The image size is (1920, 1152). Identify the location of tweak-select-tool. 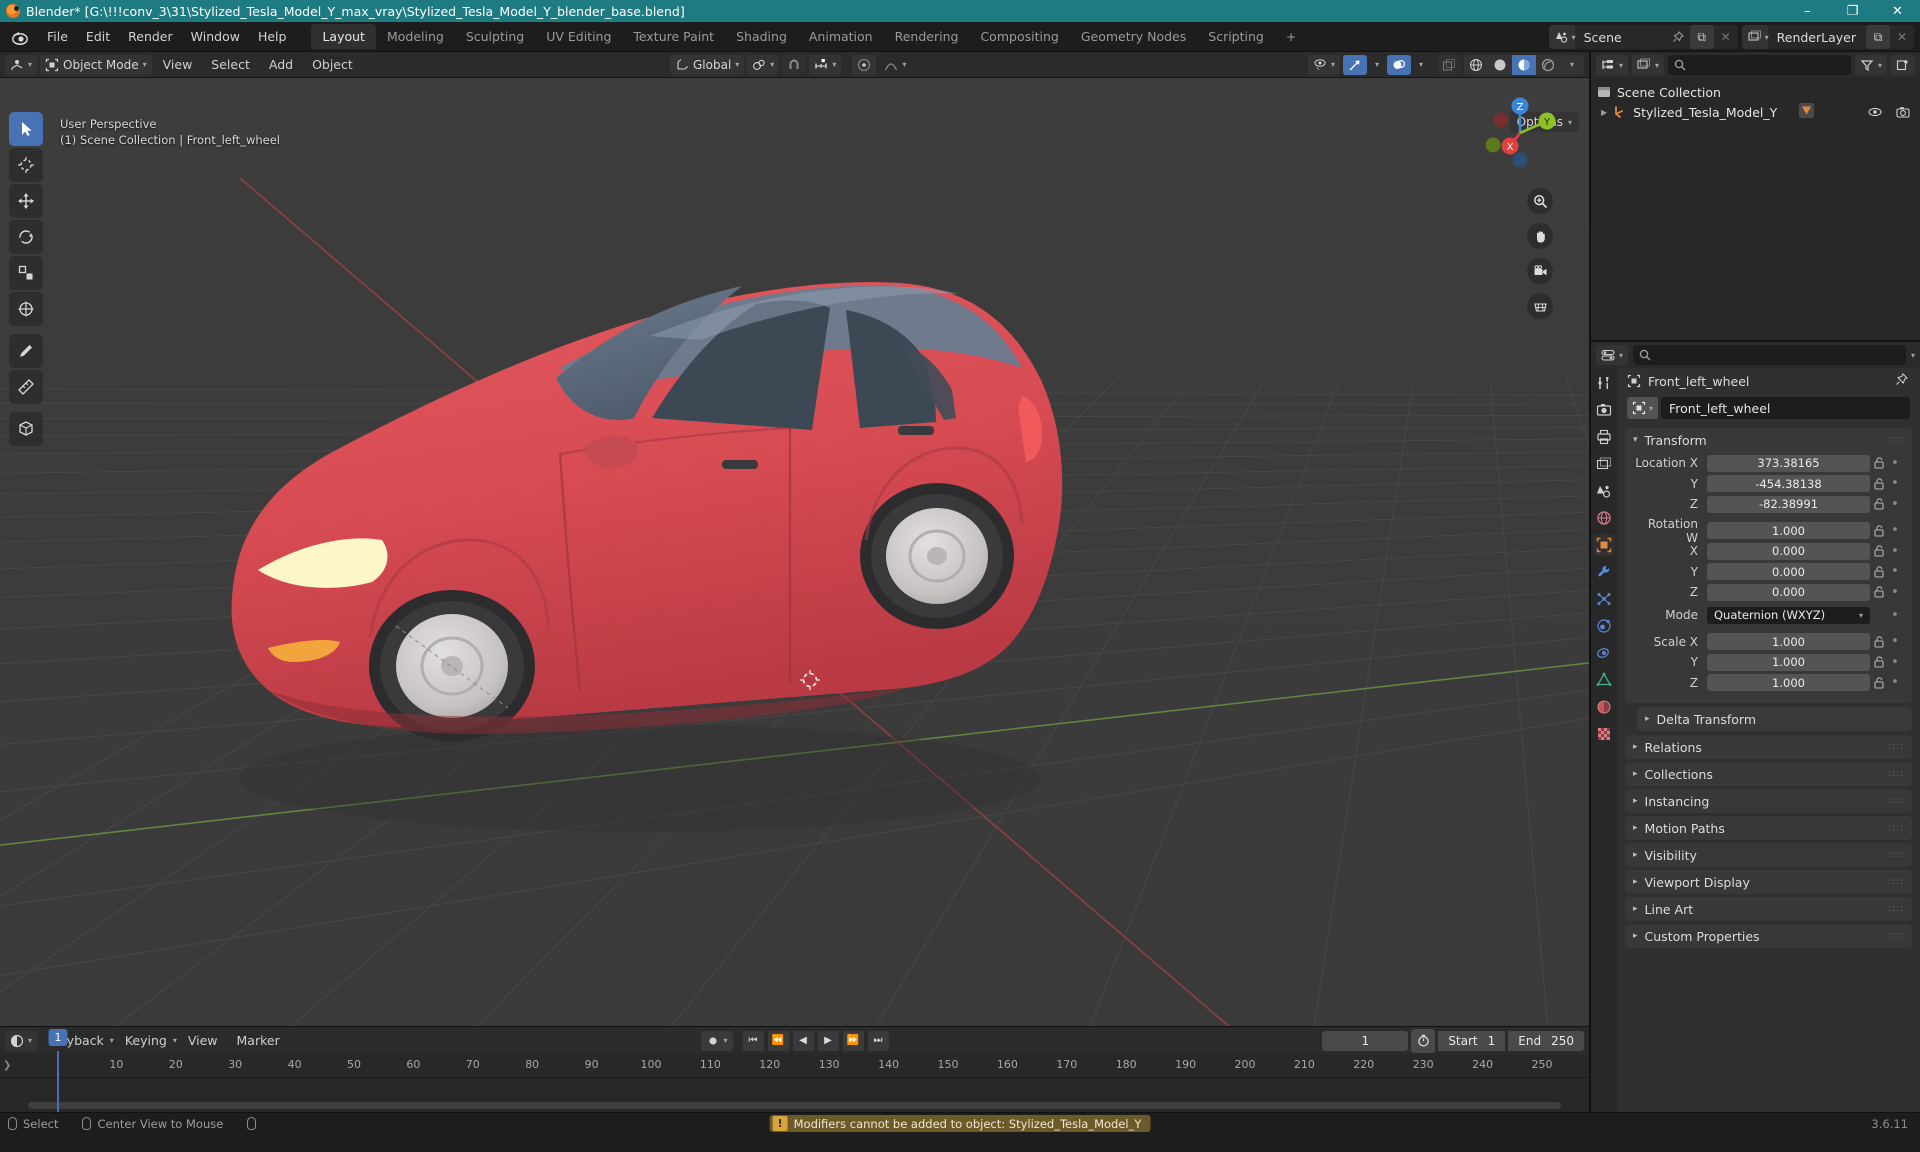
(26, 129).